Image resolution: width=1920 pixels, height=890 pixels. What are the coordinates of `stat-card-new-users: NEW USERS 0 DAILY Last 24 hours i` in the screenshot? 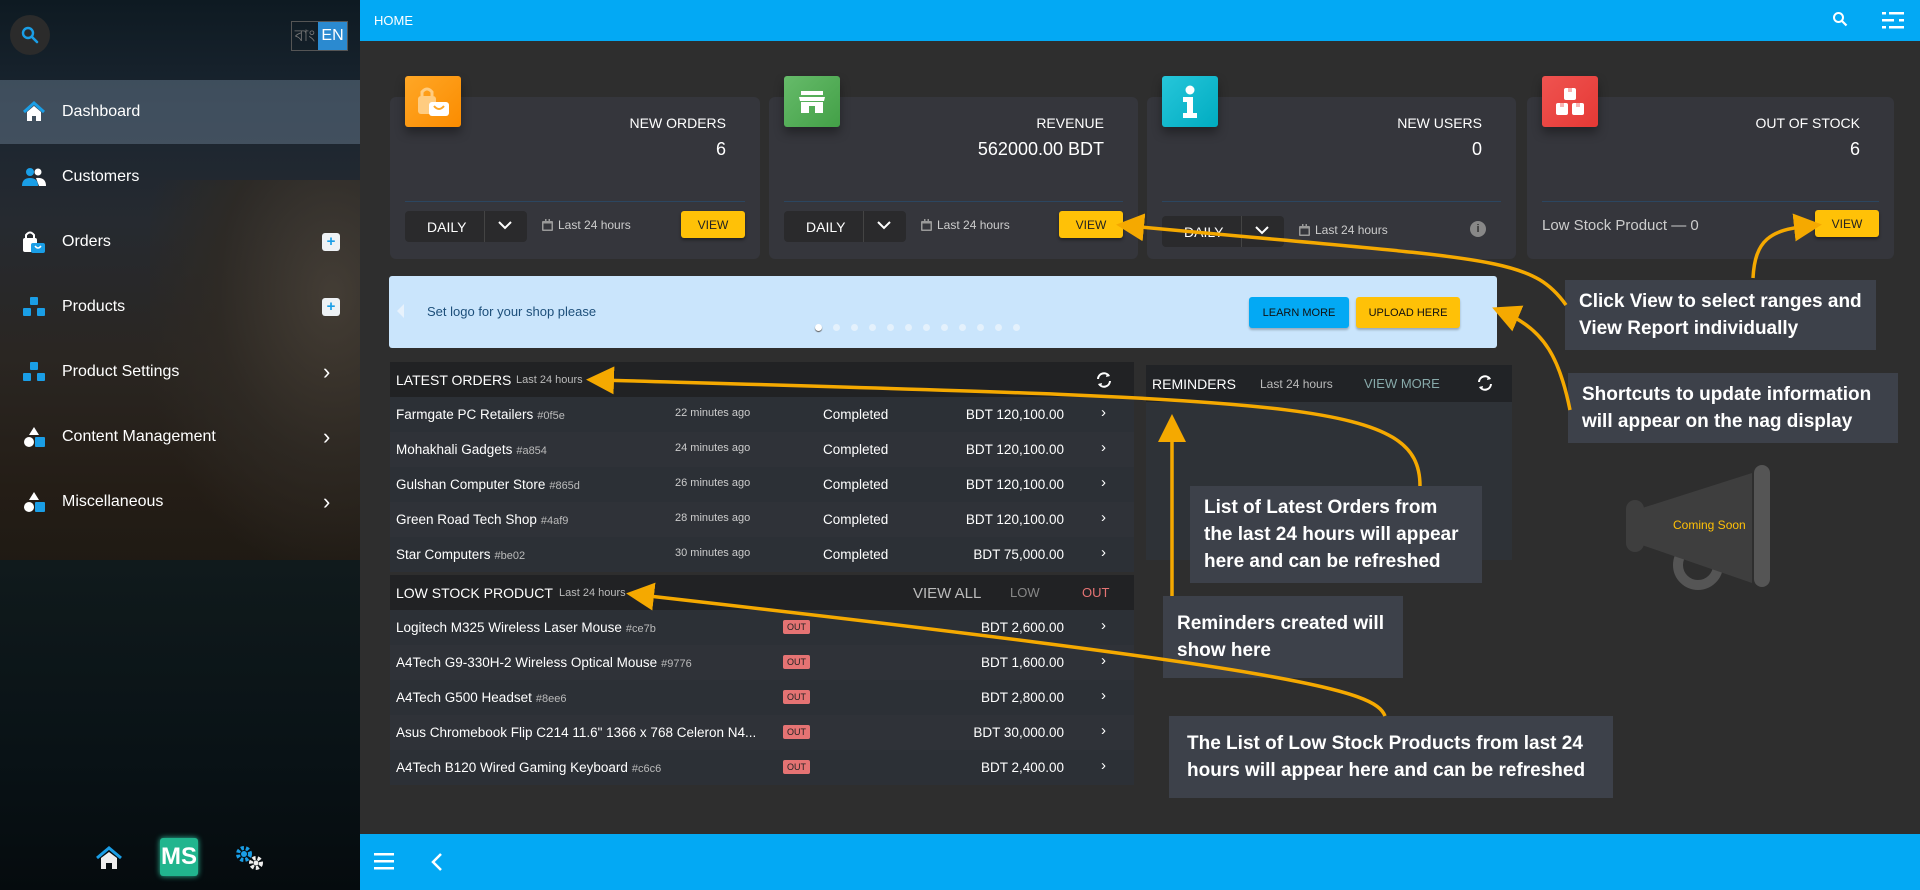 It's located at (1331, 167).